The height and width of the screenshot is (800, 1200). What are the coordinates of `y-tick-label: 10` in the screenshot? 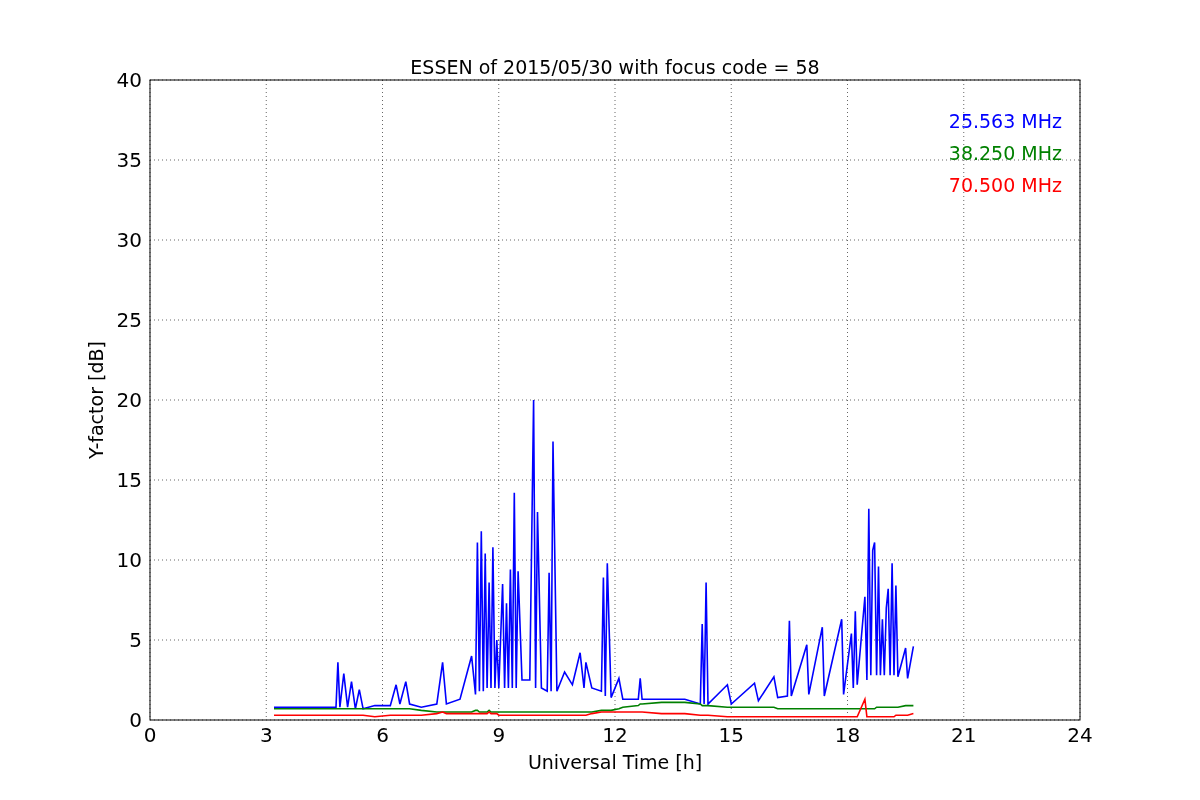 It's located at (129, 560).